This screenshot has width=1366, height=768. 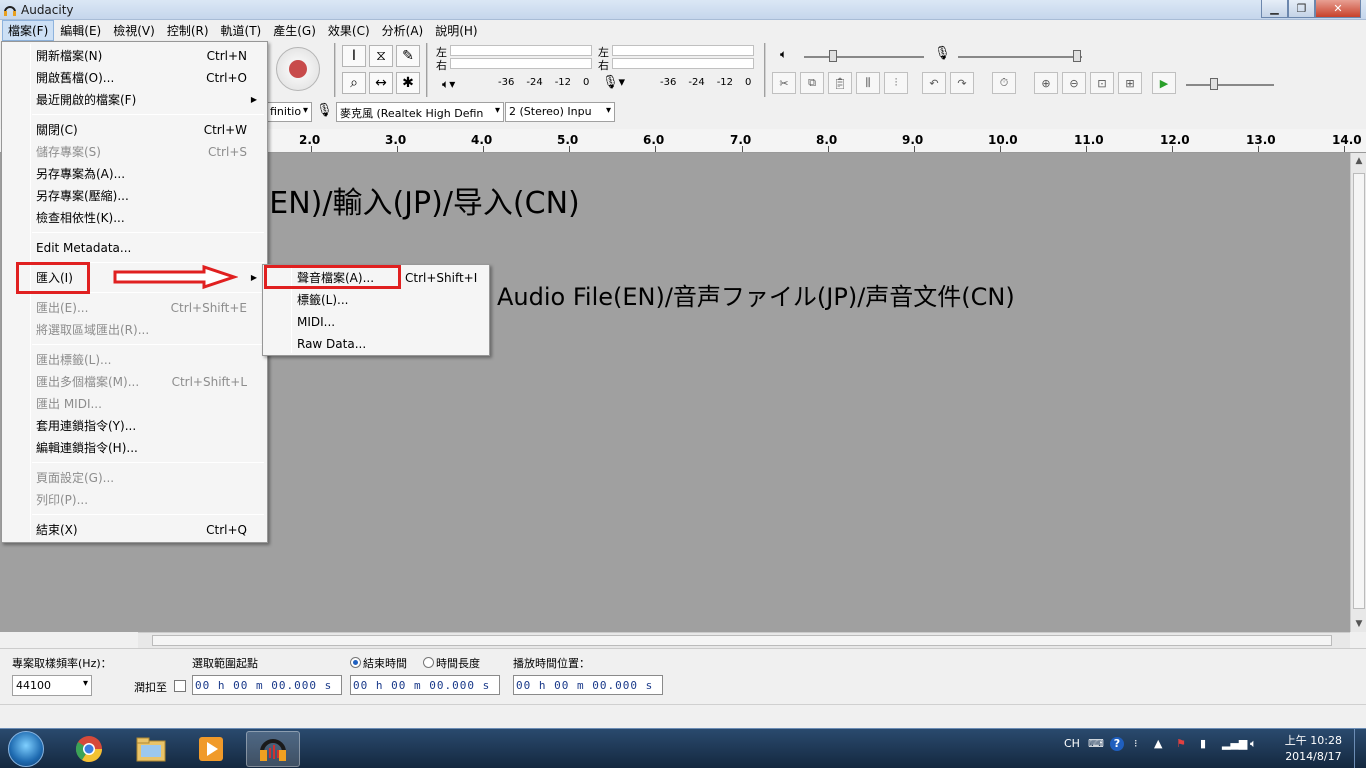 I want to click on output-volume-slider, so click(x=833, y=56).